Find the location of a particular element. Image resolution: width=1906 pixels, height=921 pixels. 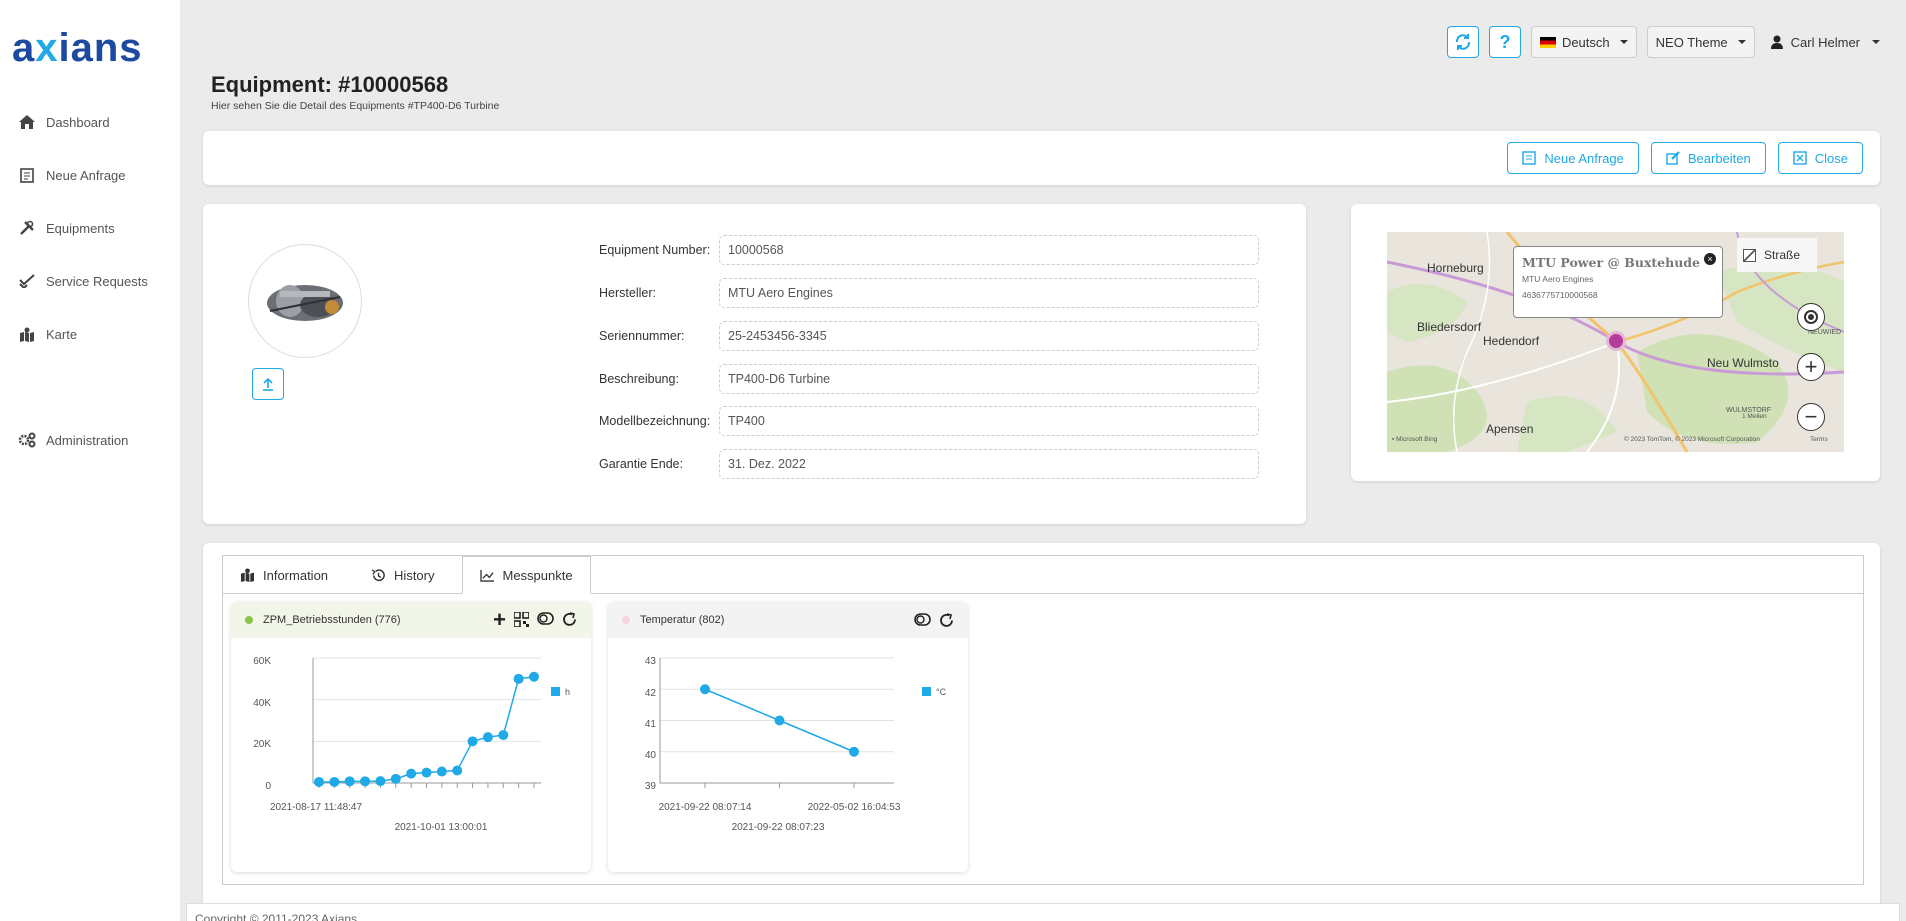

field-manufacturer: Hersteller: MTU Aero Engines is located at coordinates (929, 293).